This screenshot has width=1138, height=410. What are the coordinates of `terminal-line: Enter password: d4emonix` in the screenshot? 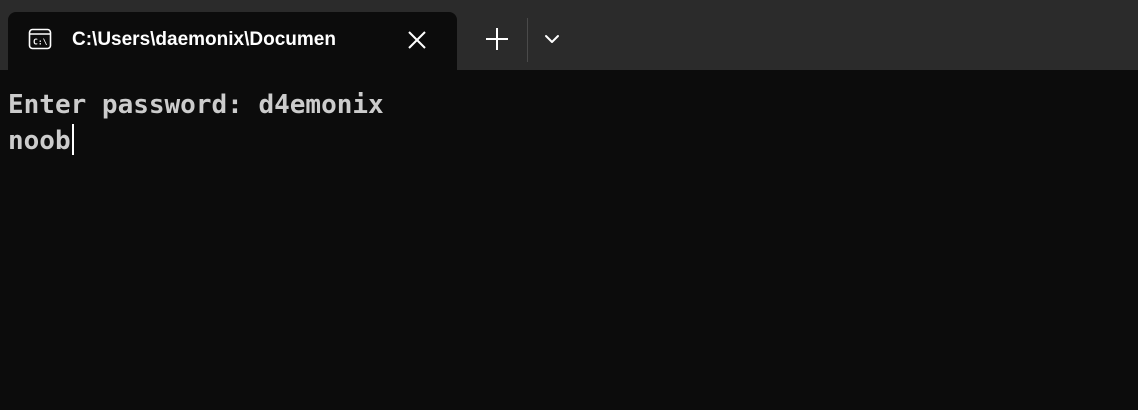 It's located at (573, 105).